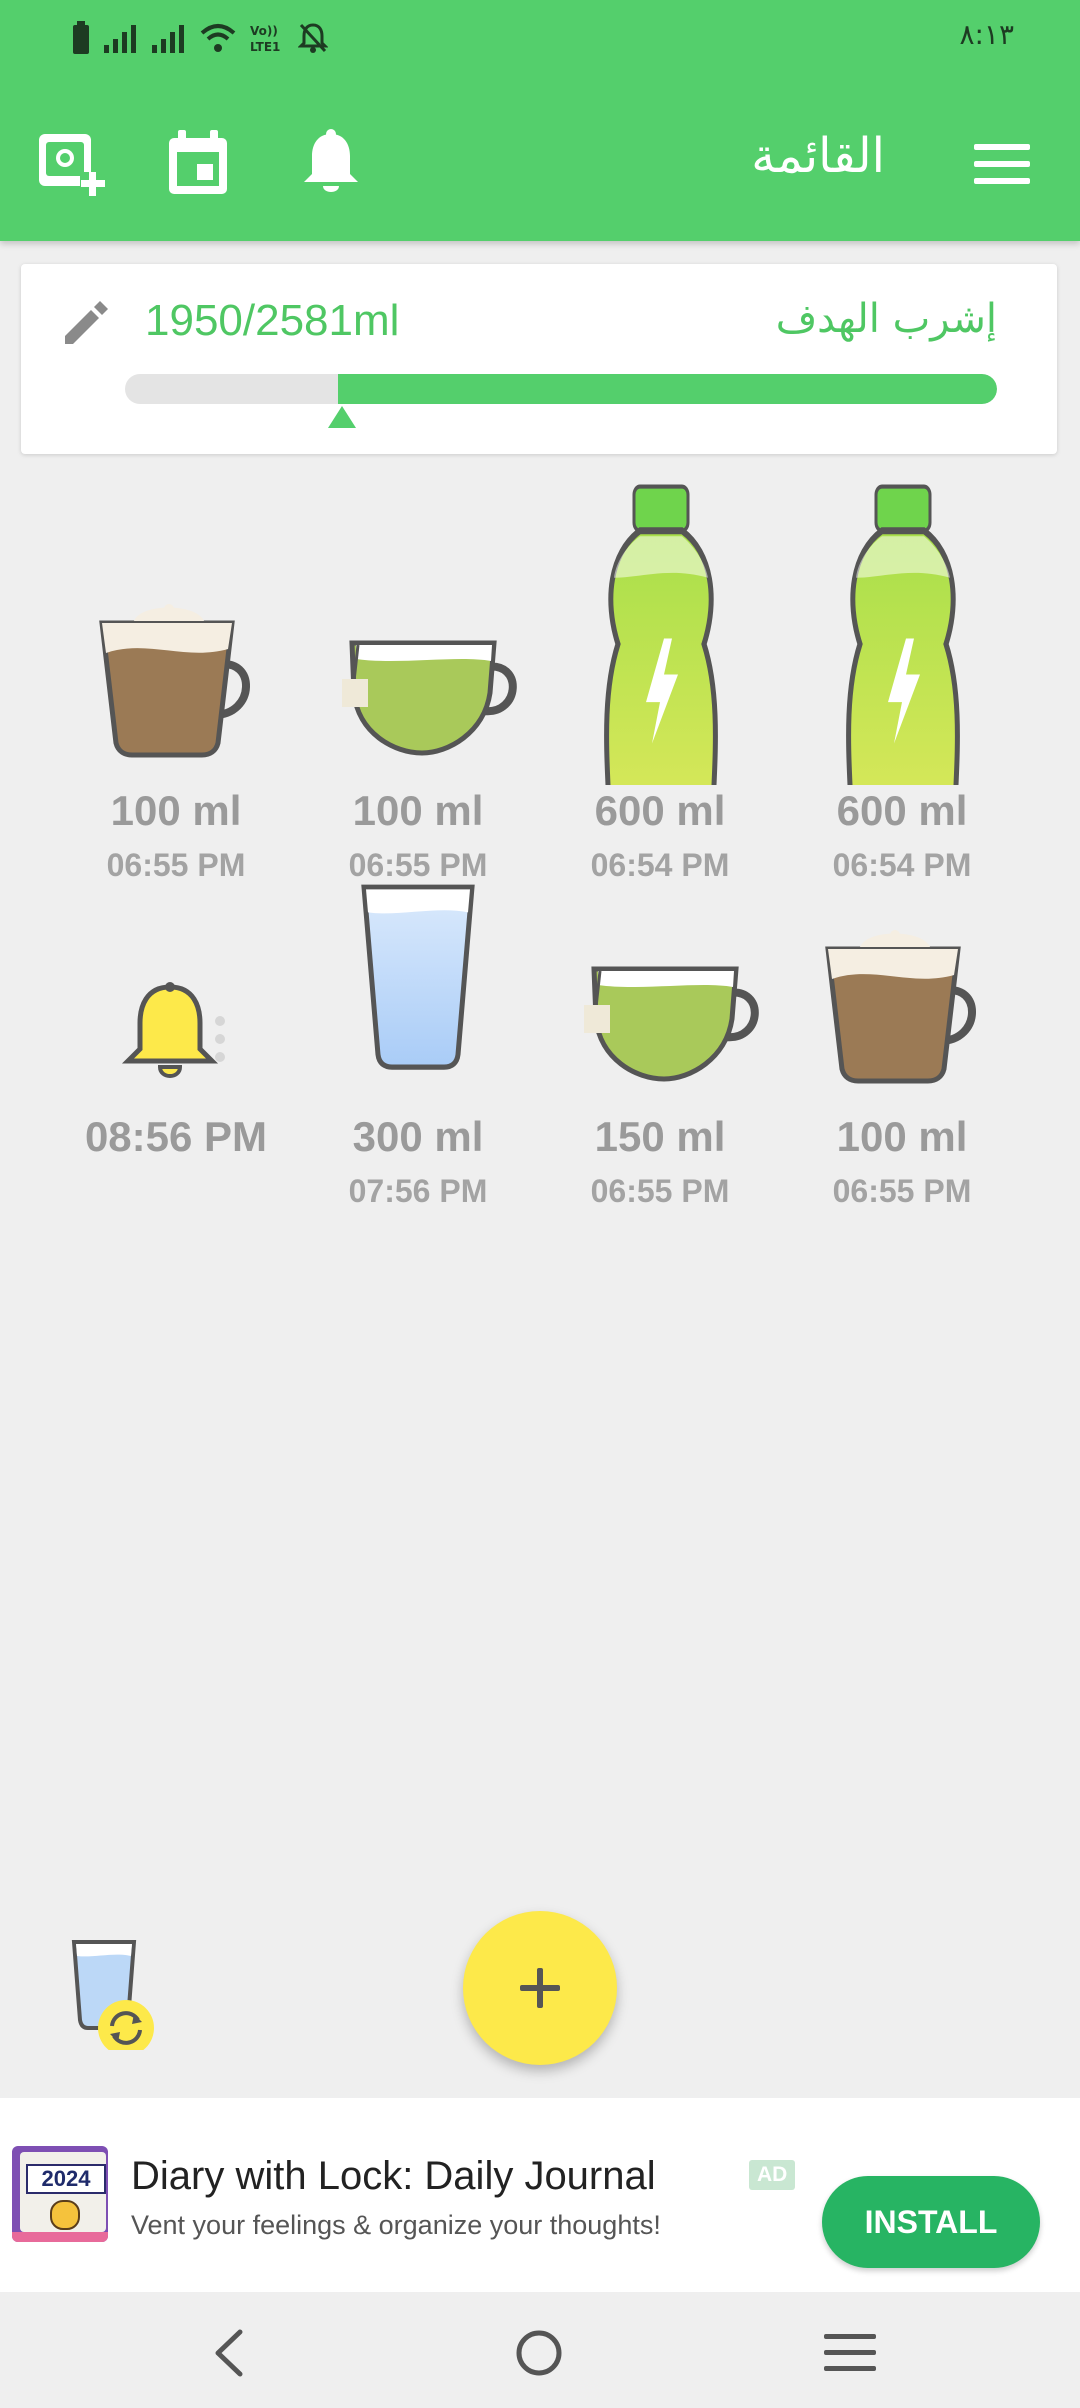 This screenshot has height=2408, width=1080. I want to click on reminder-entry: 08:56 PM, so click(176, 1056).